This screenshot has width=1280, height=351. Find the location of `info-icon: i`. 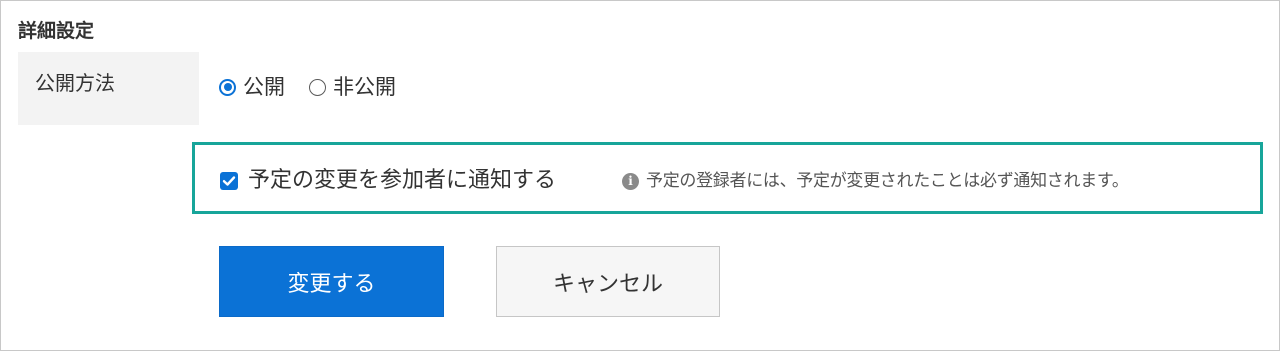

info-icon: i is located at coordinates (630, 181).